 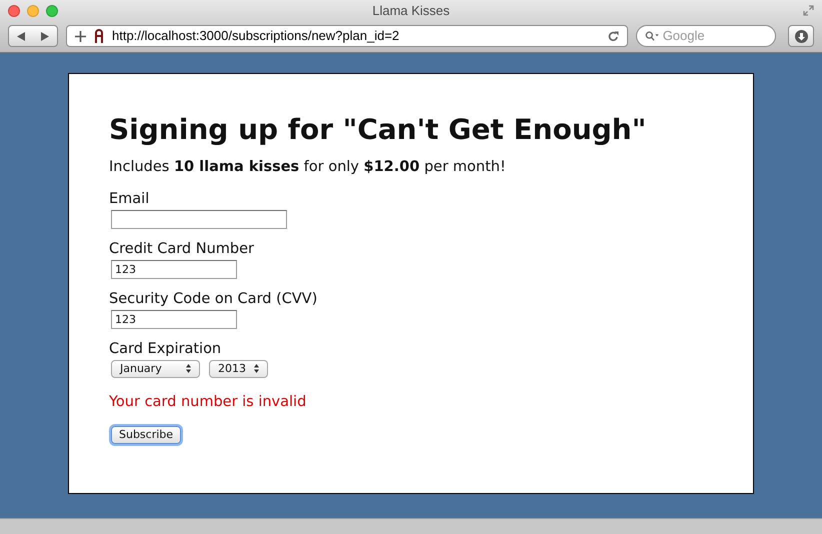 I want to click on reload-icon, so click(x=613, y=36).